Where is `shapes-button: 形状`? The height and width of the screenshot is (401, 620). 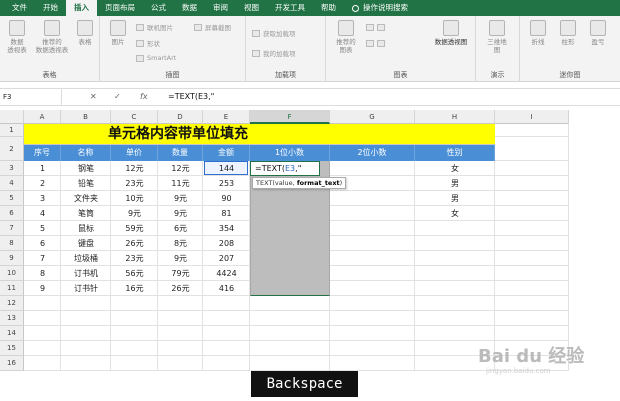 shapes-button: 形状 is located at coordinates (148, 43).